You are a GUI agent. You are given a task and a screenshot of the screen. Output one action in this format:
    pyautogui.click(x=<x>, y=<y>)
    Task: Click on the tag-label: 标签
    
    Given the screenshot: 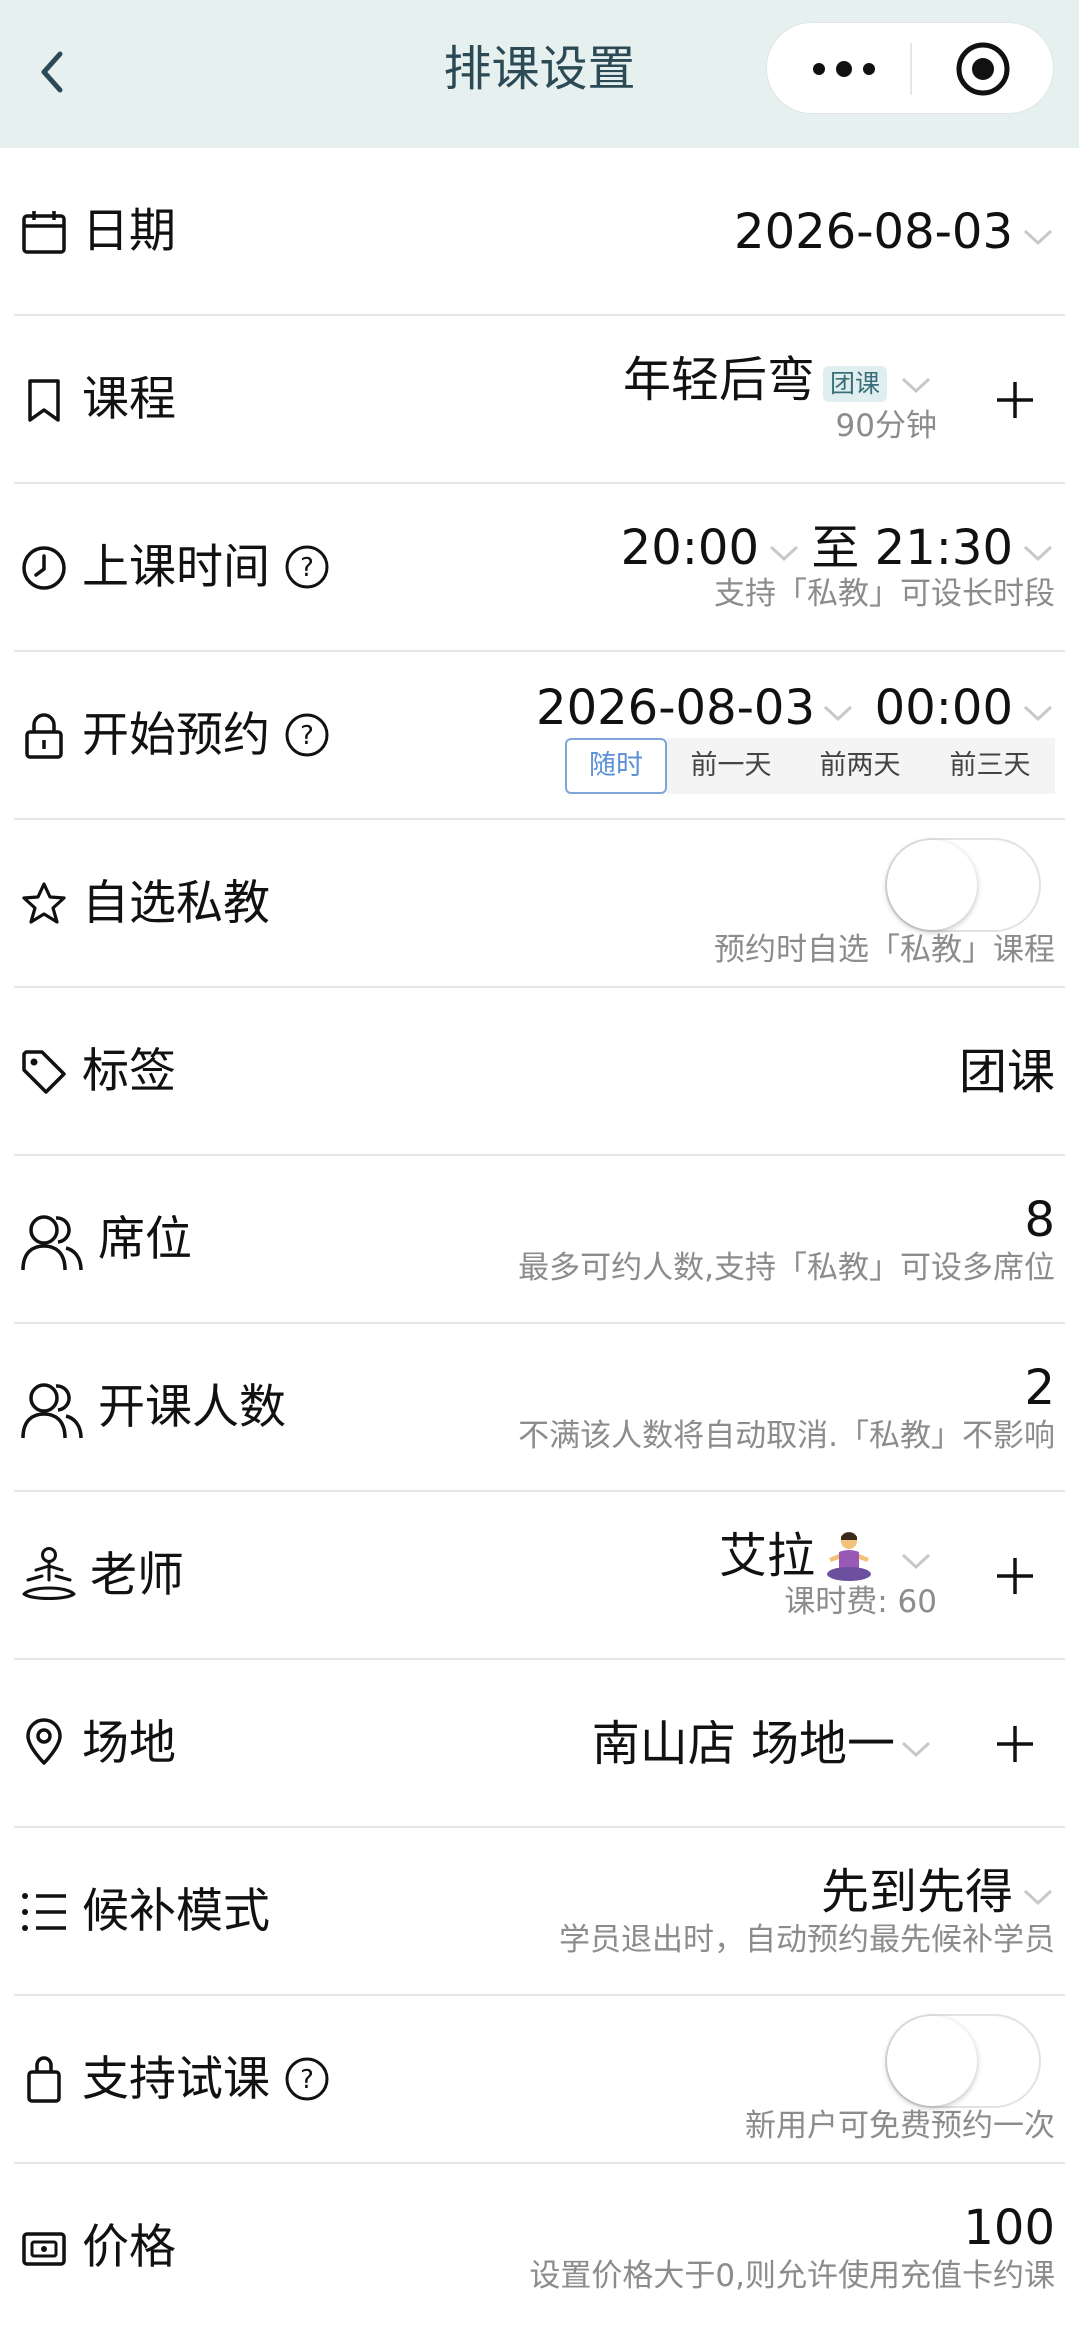 What is the action you would take?
    pyautogui.click(x=129, y=1071)
    